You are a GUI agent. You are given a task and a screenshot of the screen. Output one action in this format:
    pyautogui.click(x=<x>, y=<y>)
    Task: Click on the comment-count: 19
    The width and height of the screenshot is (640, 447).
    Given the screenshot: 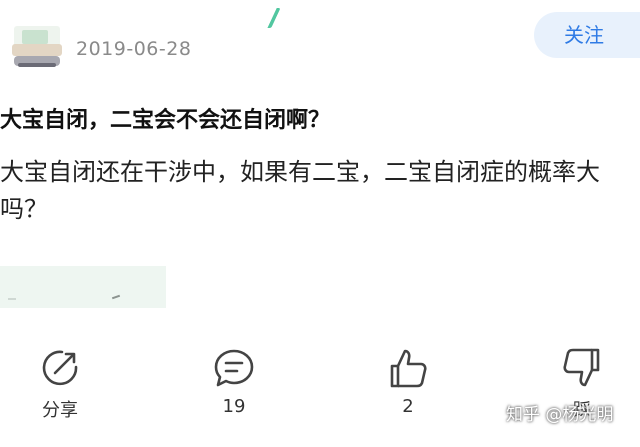 What is the action you would take?
    pyautogui.click(x=234, y=406)
    